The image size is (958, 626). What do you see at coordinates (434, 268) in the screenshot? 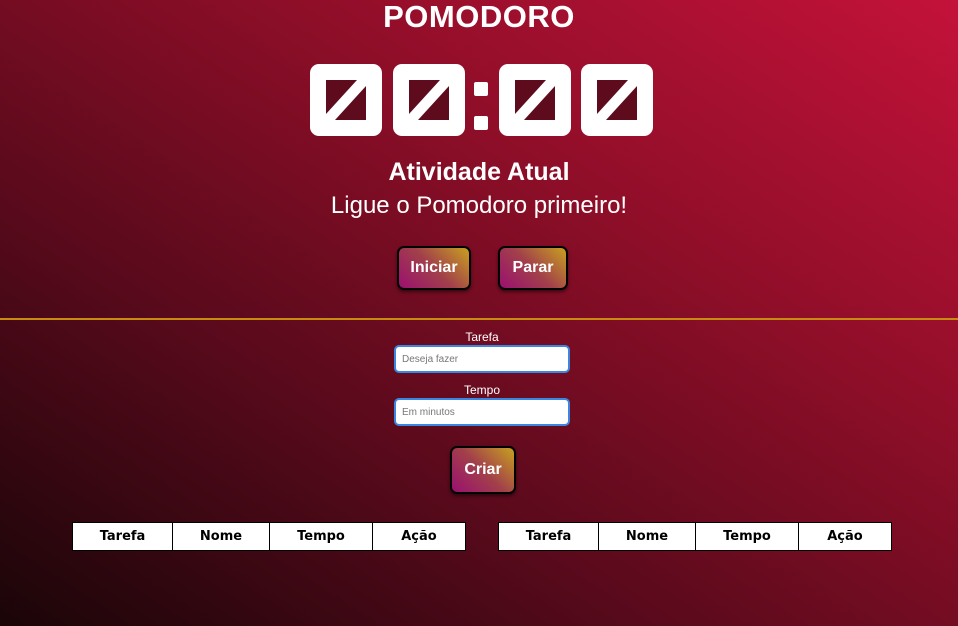
I see `start-button: Iniciar` at bounding box center [434, 268].